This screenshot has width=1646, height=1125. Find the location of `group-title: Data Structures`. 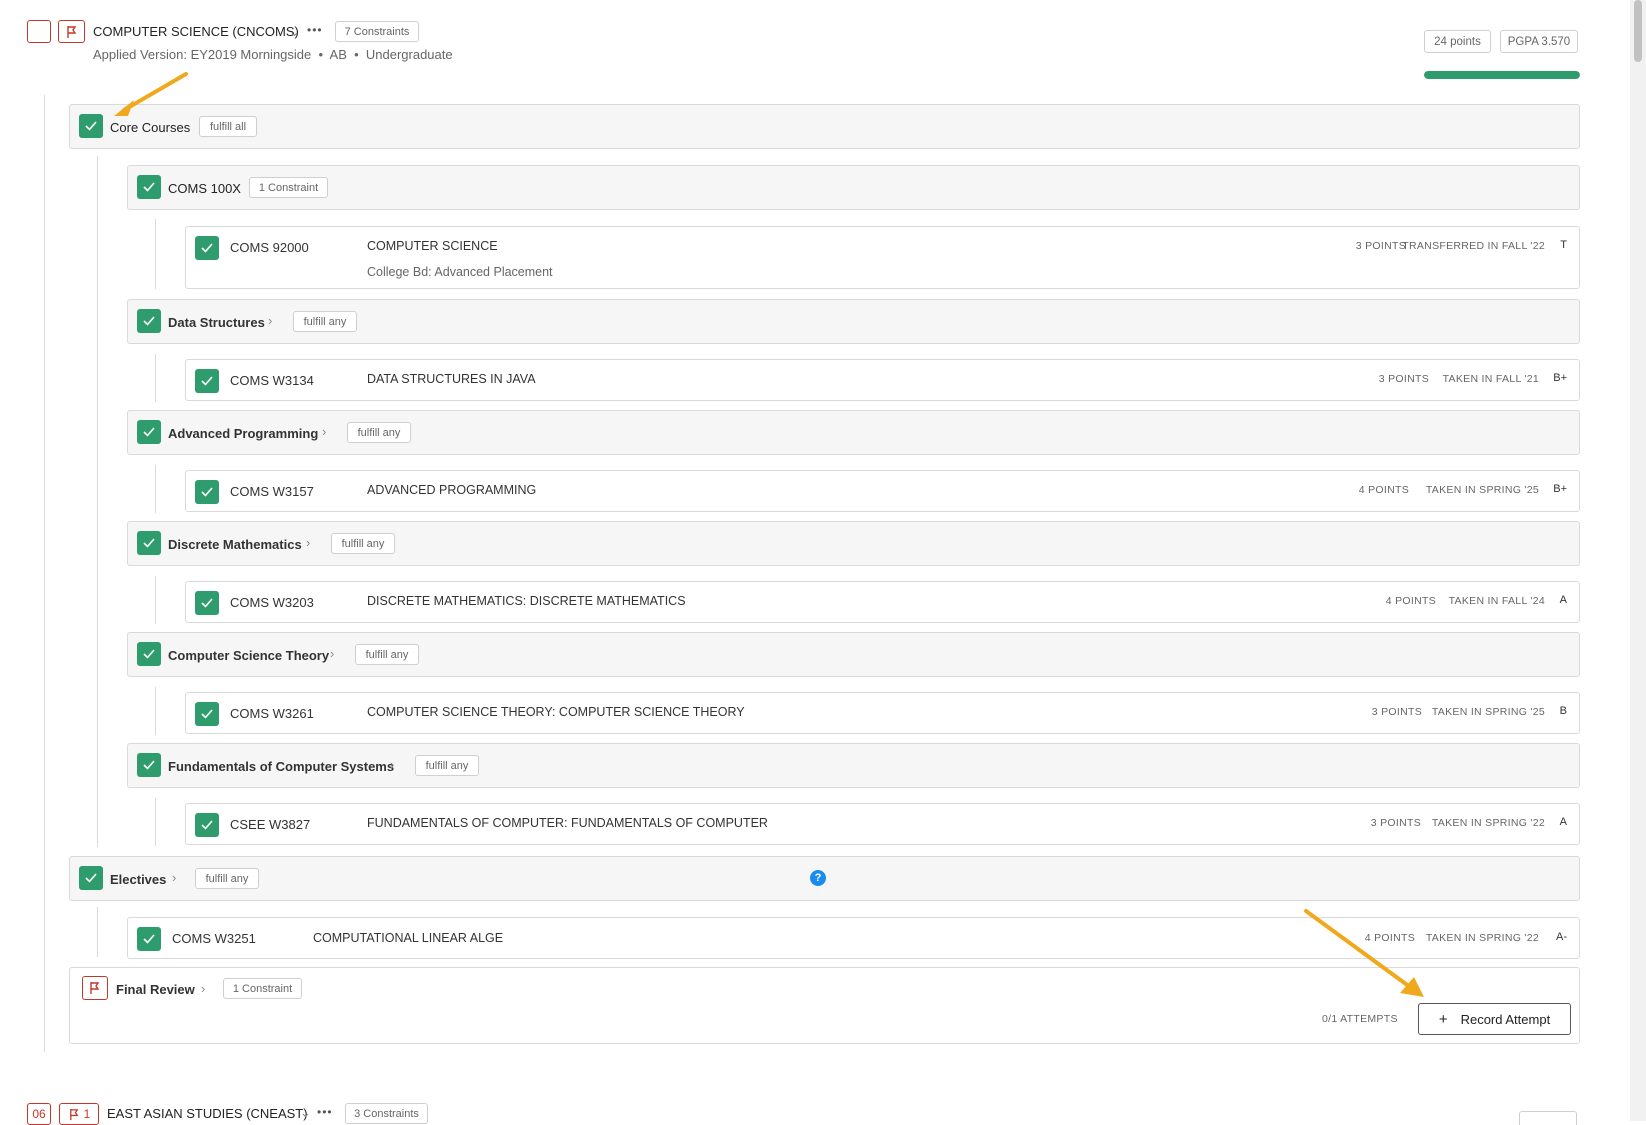

group-title: Data Structures is located at coordinates (216, 322).